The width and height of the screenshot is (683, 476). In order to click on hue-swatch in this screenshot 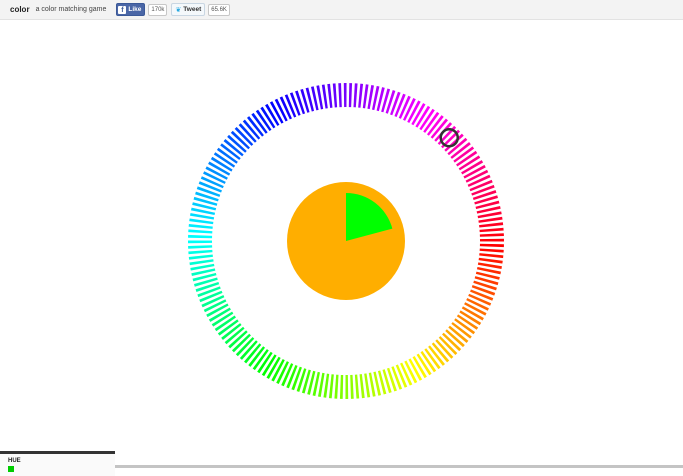, I will do `click(11, 469)`.